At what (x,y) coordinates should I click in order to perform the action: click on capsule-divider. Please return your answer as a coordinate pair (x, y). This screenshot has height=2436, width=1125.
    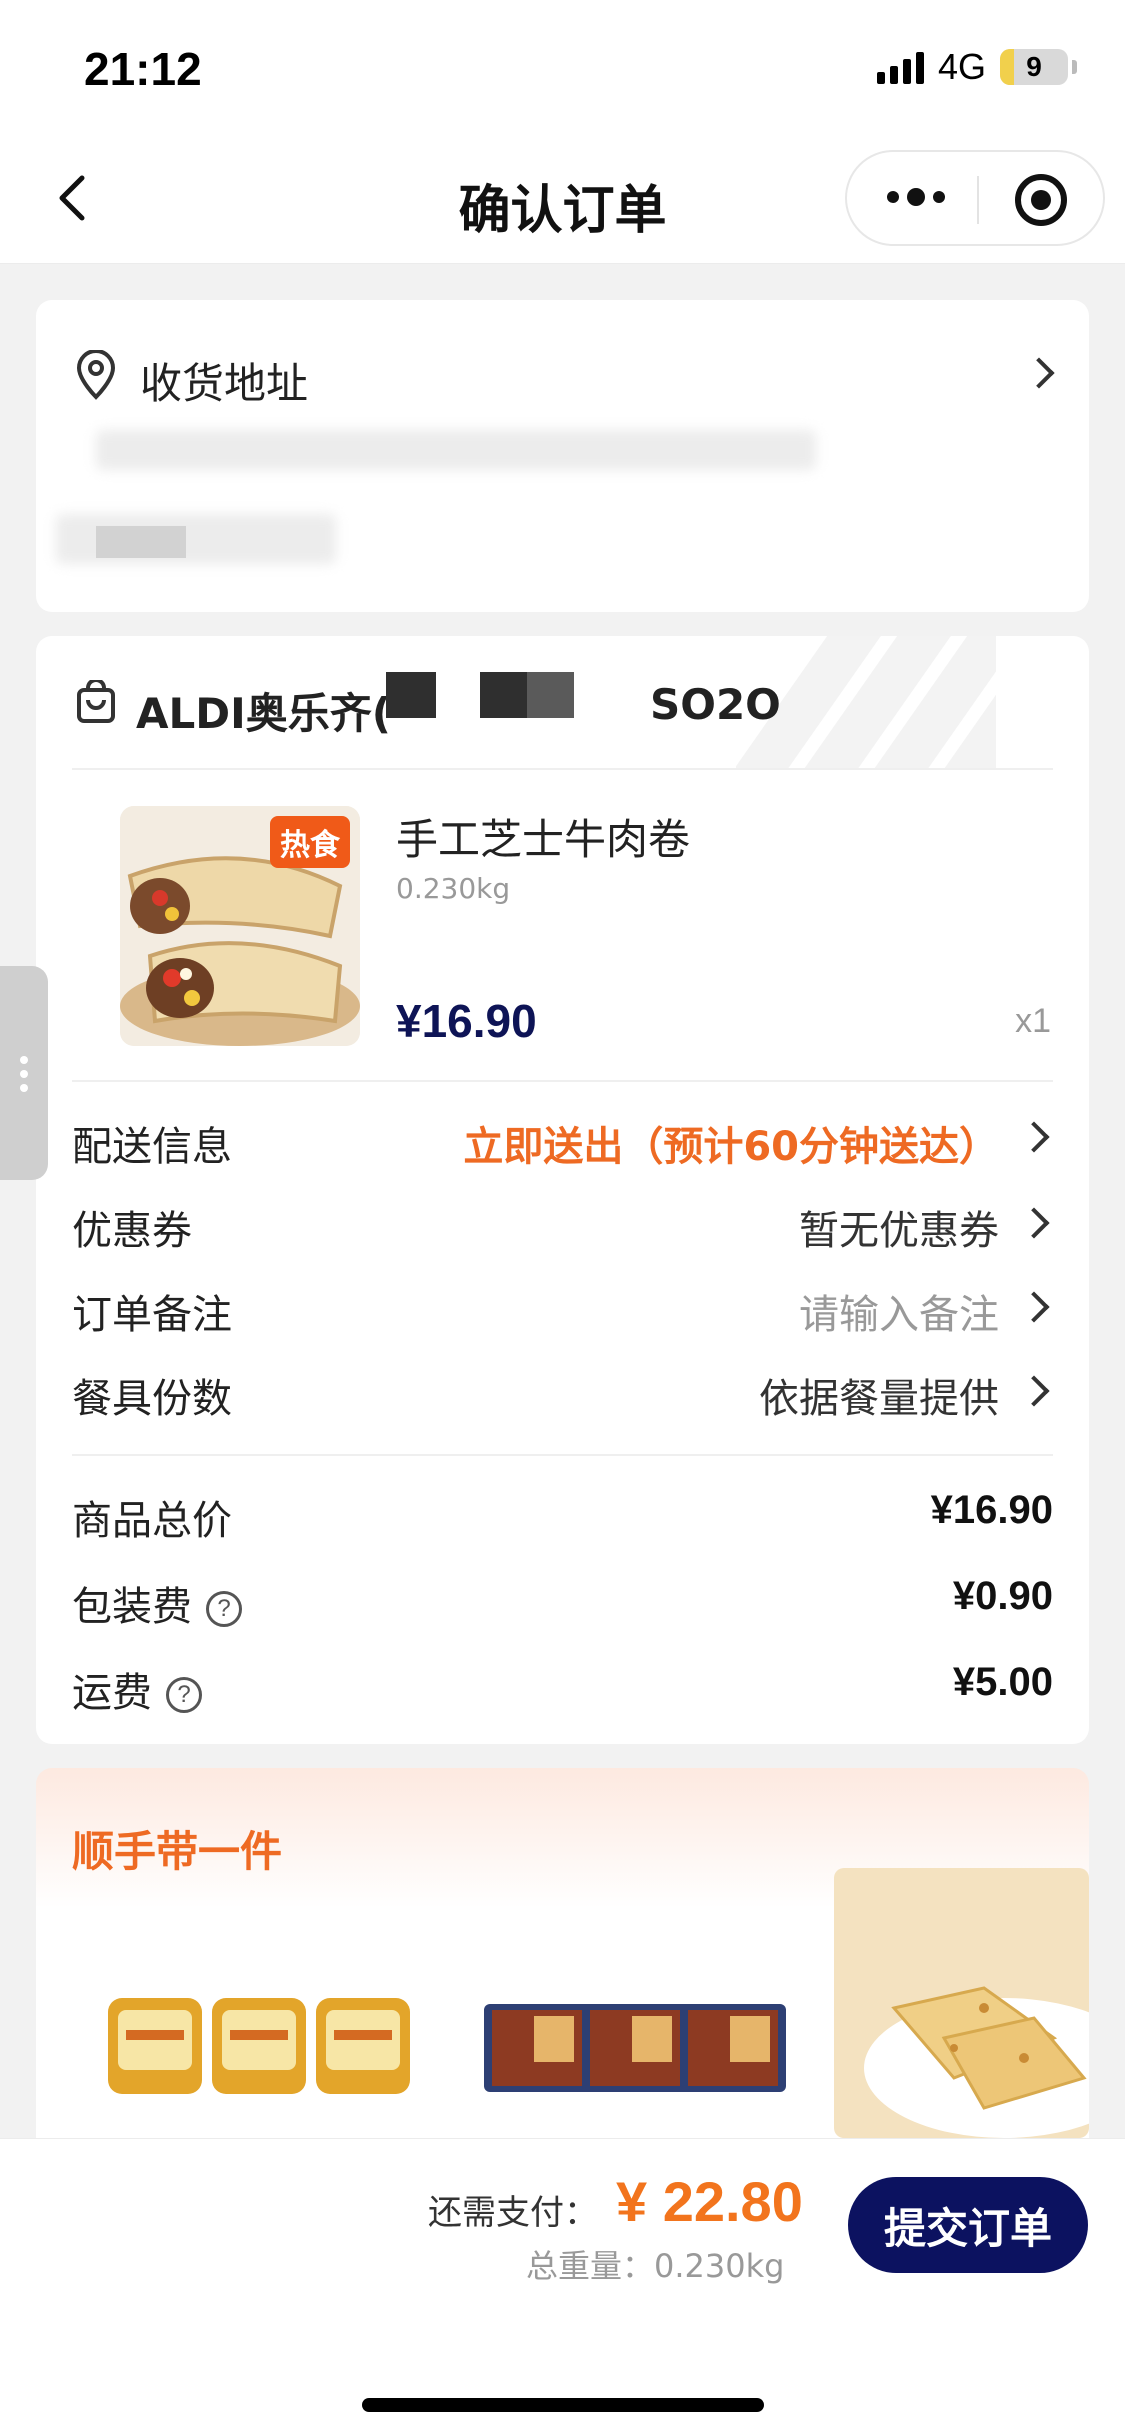
    Looking at the image, I should click on (978, 200).